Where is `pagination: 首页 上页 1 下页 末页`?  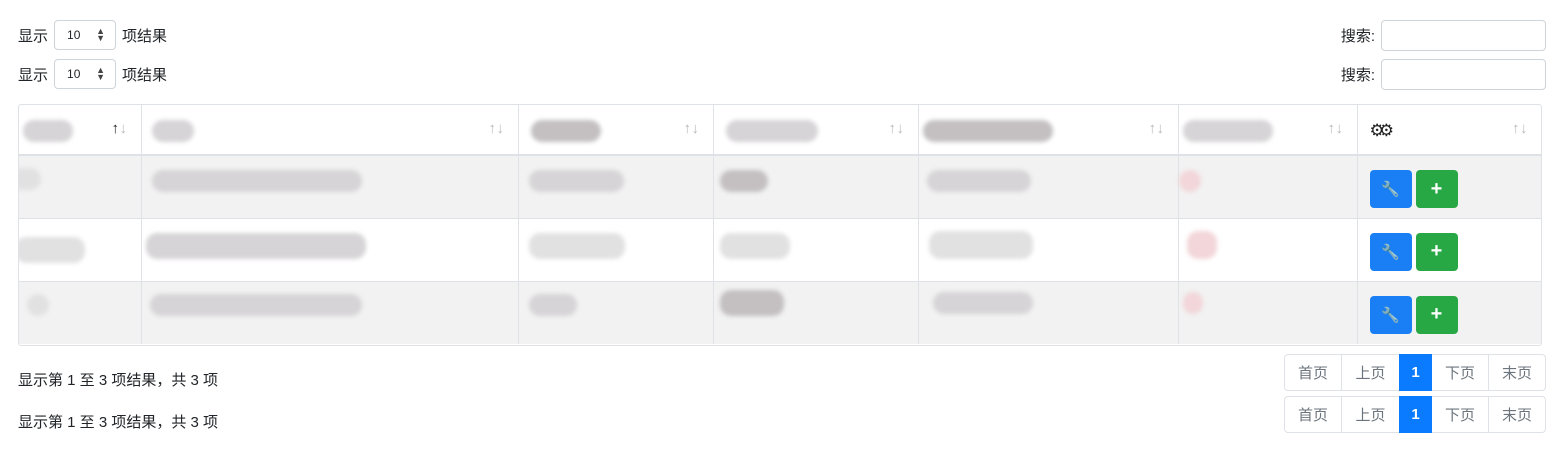 pagination: 首页 上页 1 下页 末页 is located at coordinates (1415, 372).